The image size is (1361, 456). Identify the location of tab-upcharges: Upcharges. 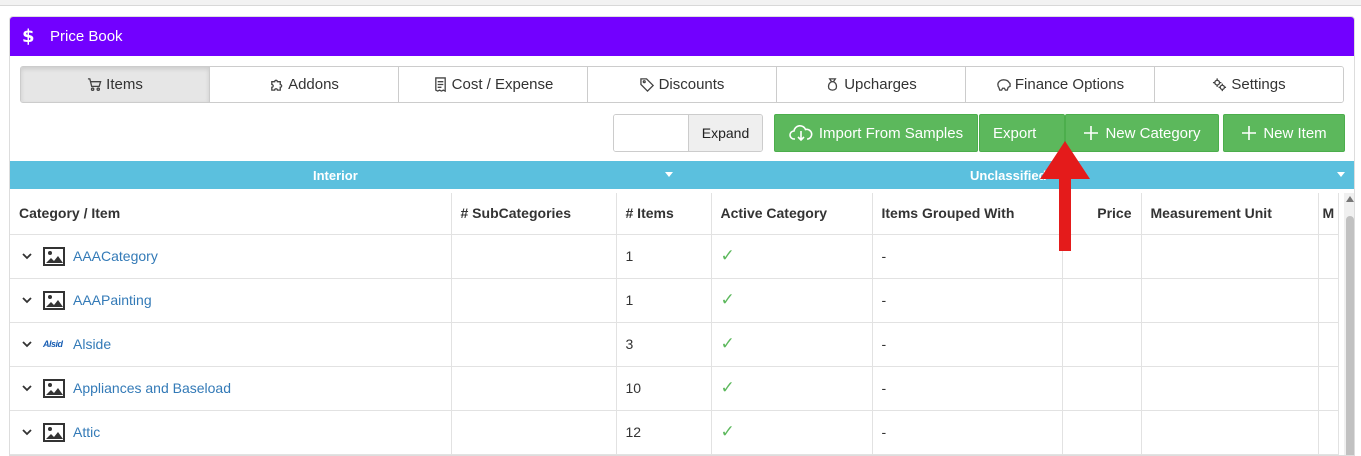
(871, 84).